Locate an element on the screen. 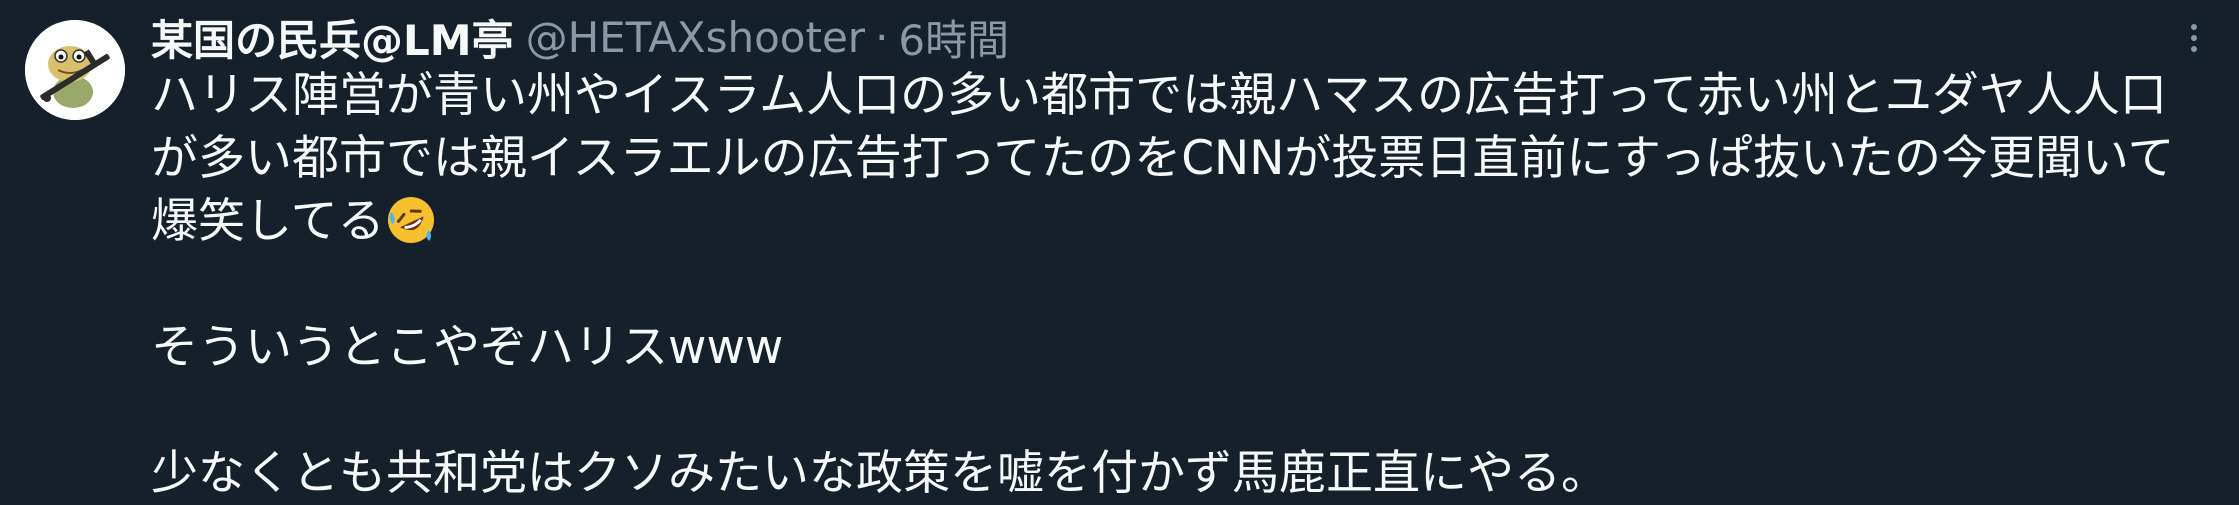 This screenshot has width=2239, height=505. tweet-line: 少なくとも共和党はクソみたいな政策を嘘を付かず馬鹿正直にやる。 is located at coordinates (879, 473).